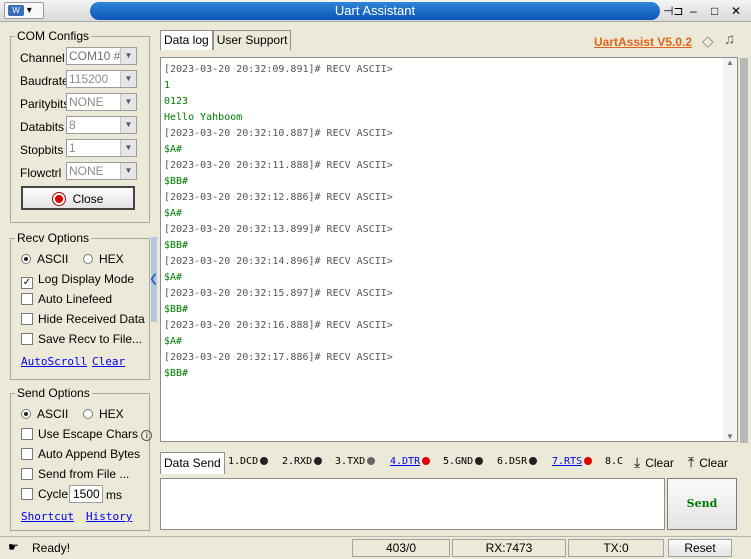  I want to click on log-vertical-scrollbar: ▲ ▼, so click(730, 249).